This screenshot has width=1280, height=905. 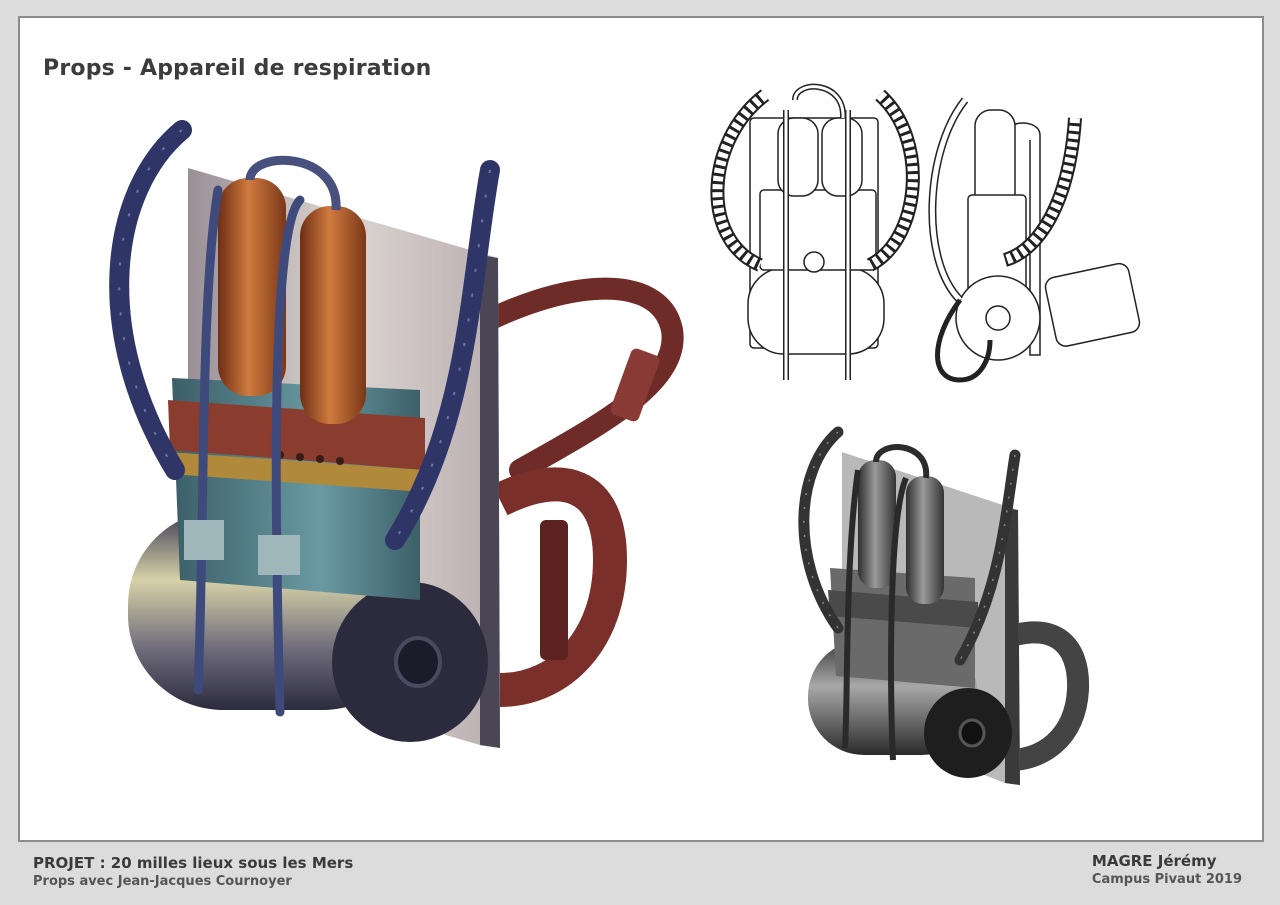 I want to click on author-name: MAGRE Jérémy, so click(x=1154, y=861).